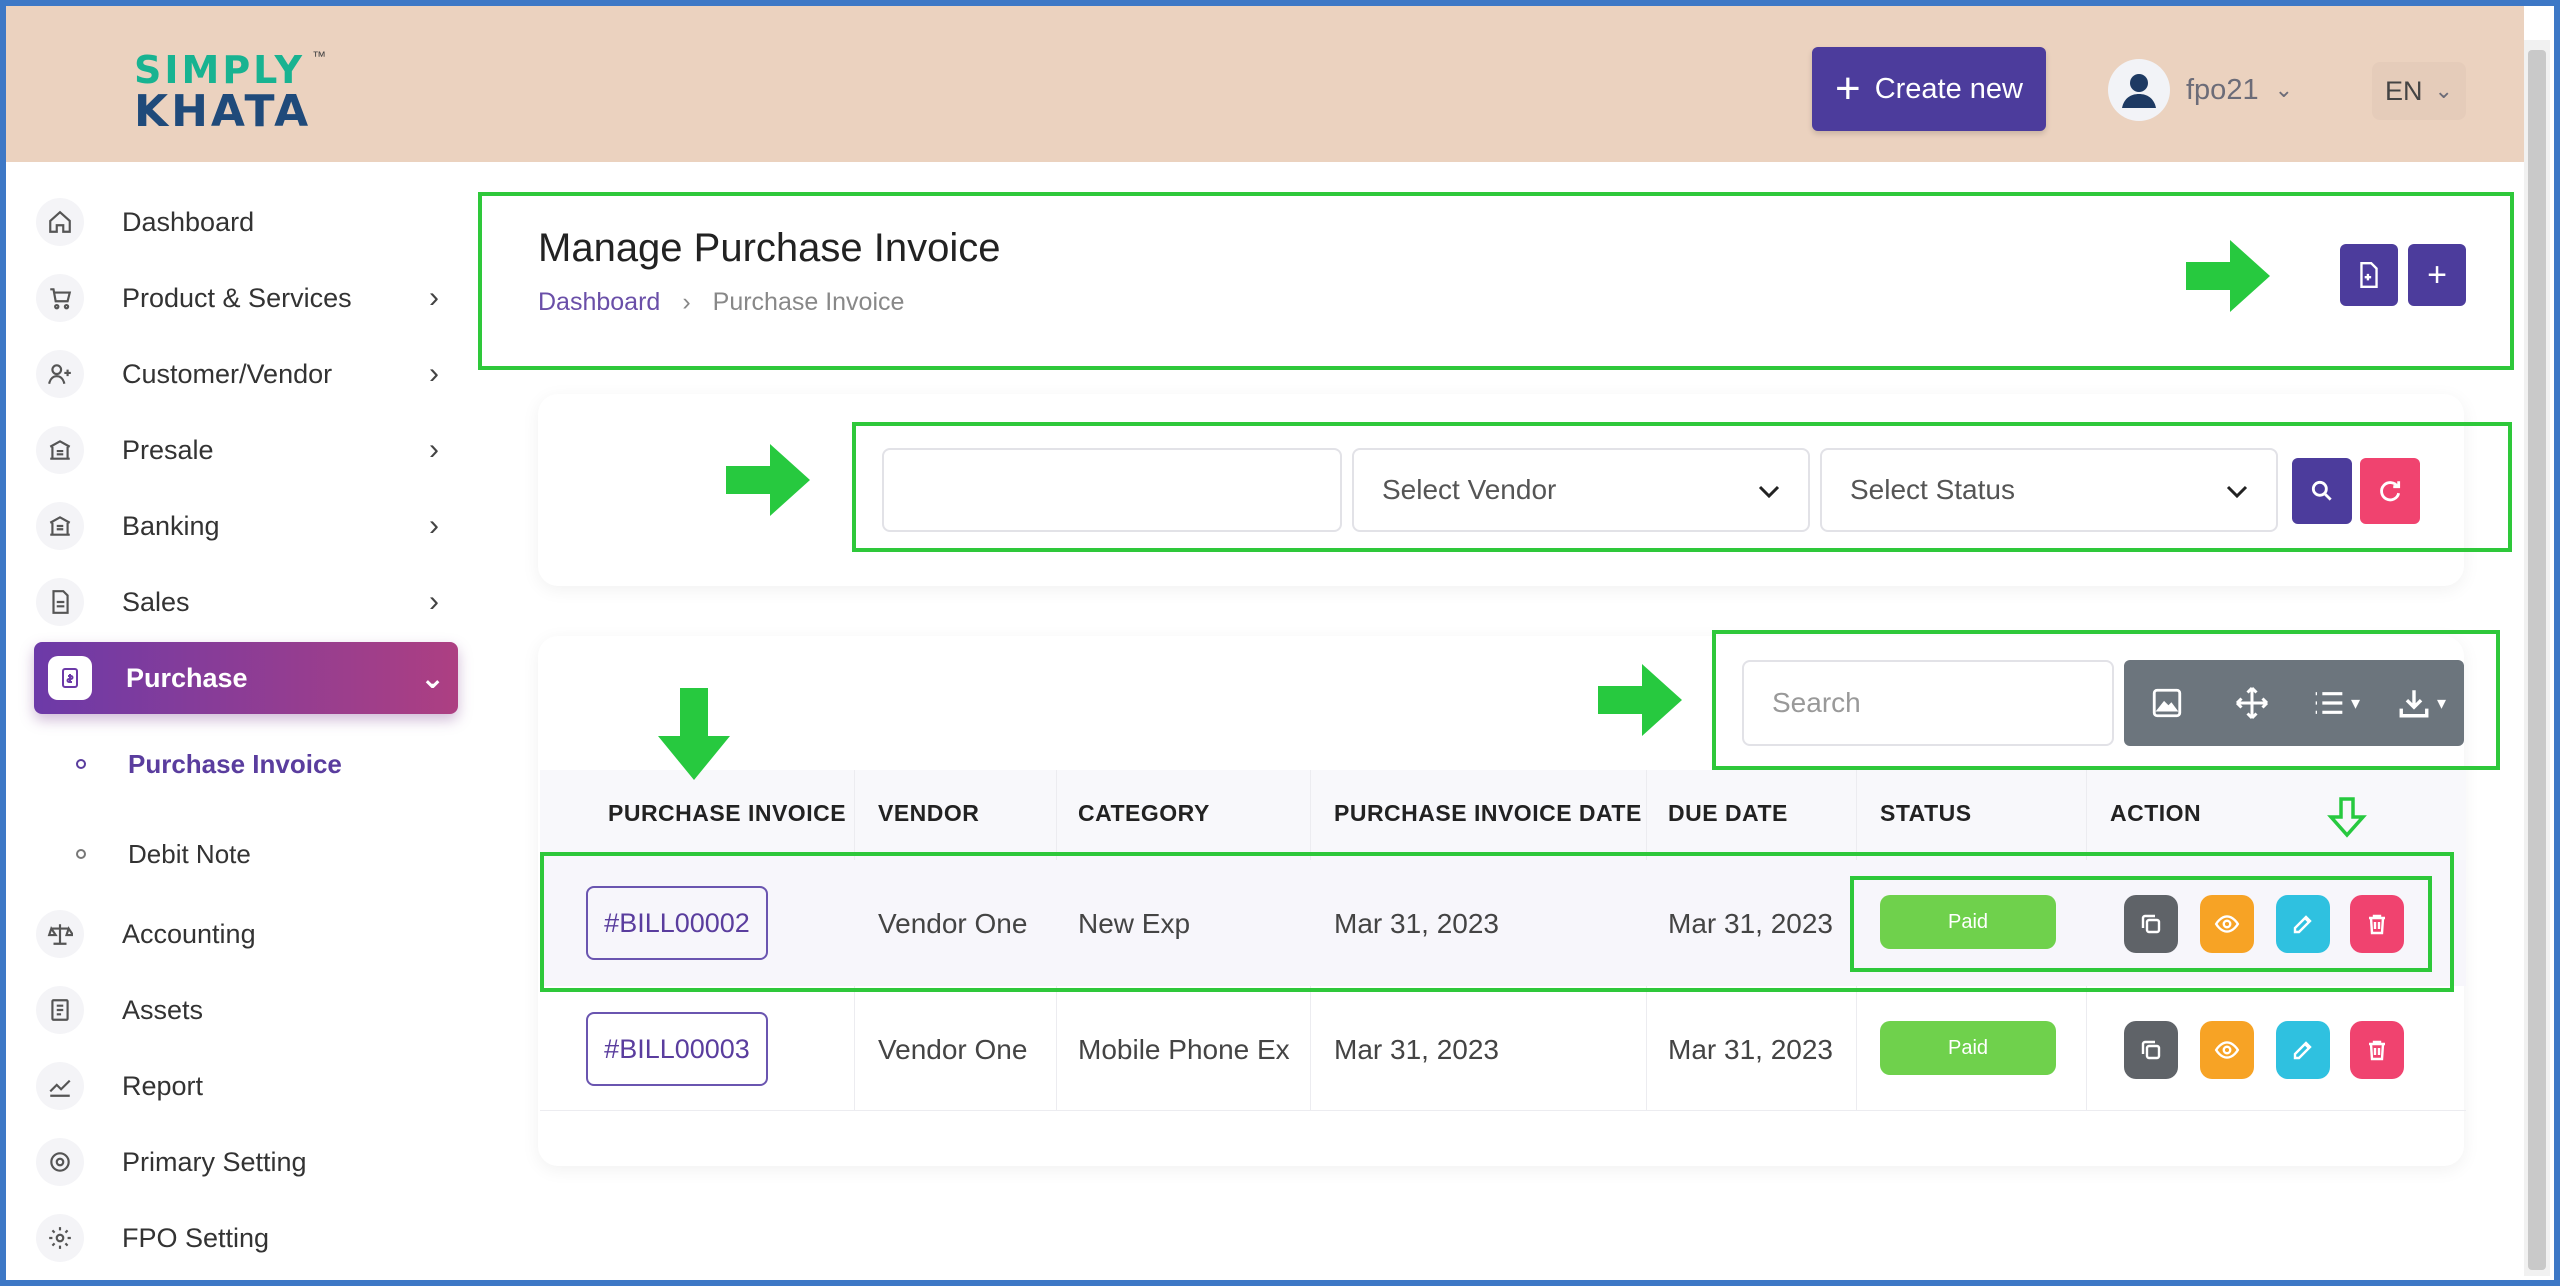  I want to click on sidebar-item-label: Banking, so click(171, 525).